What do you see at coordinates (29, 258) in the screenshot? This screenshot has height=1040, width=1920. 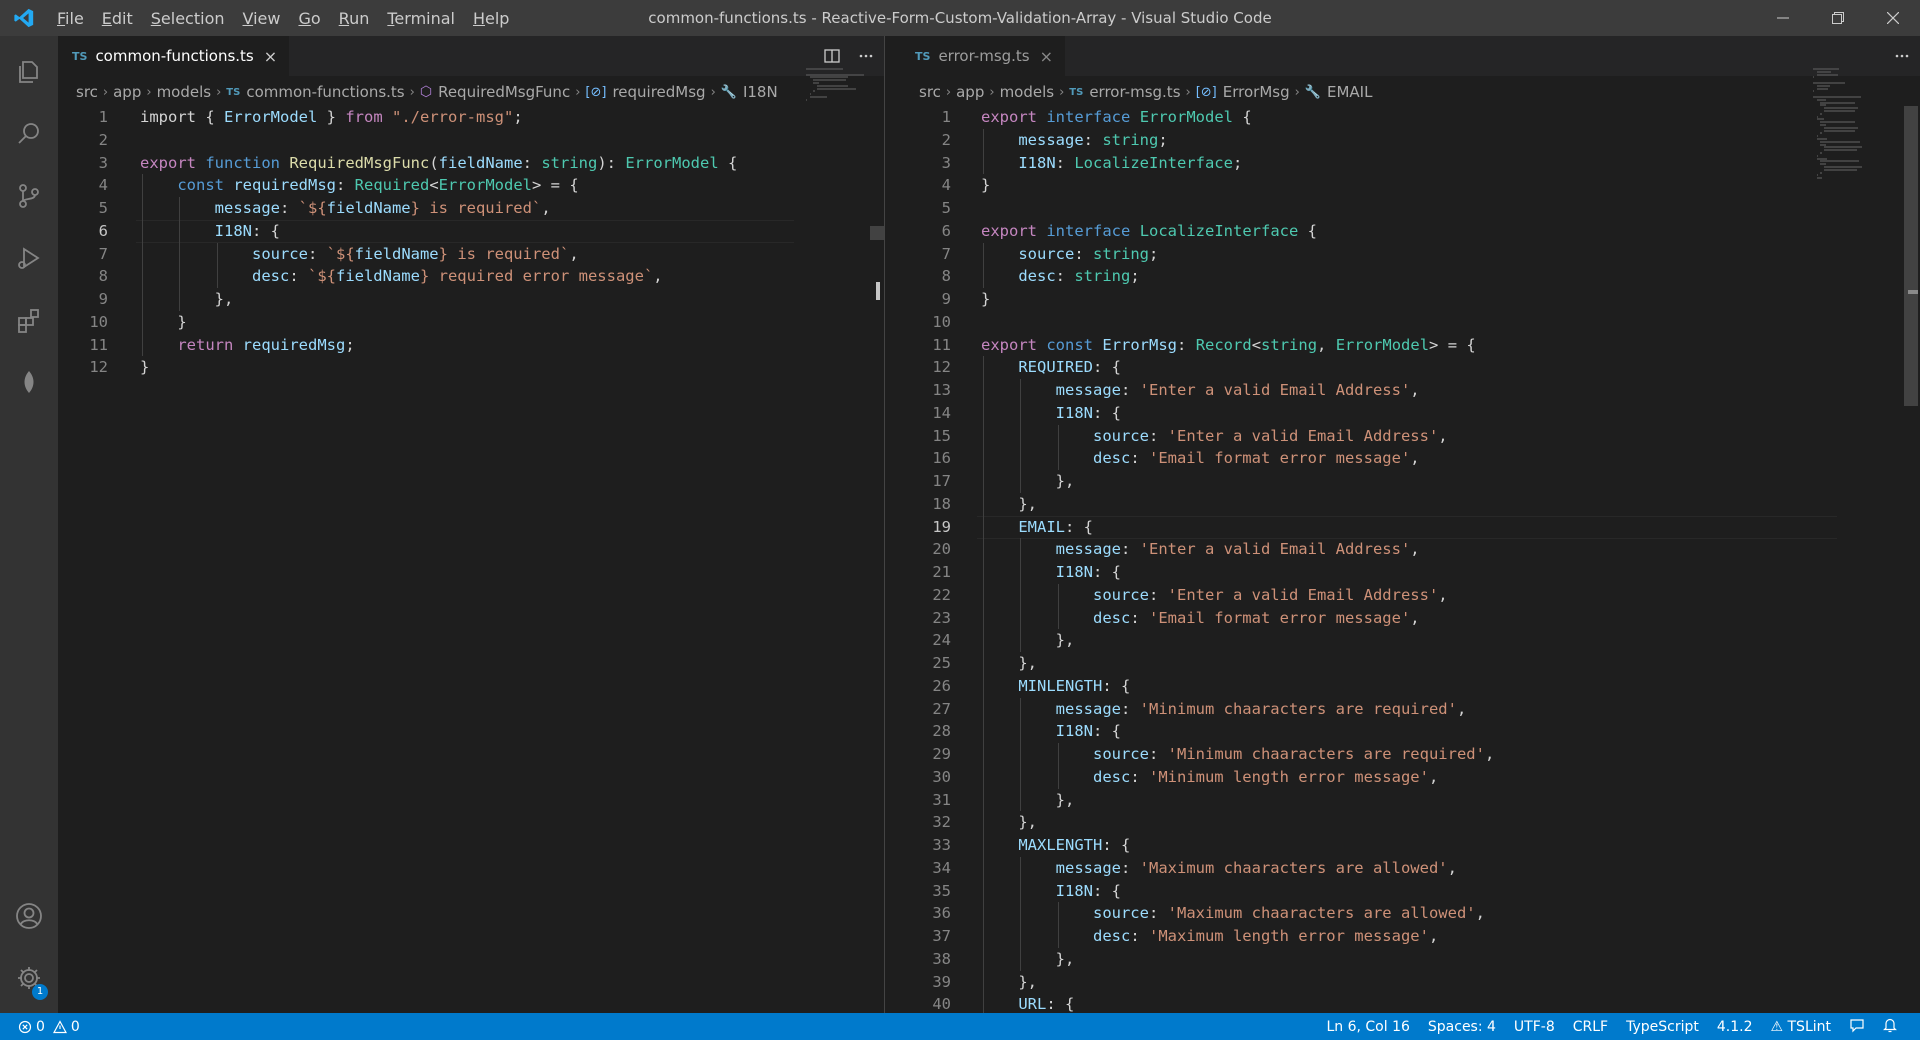 I see `run-debug-icon` at bounding box center [29, 258].